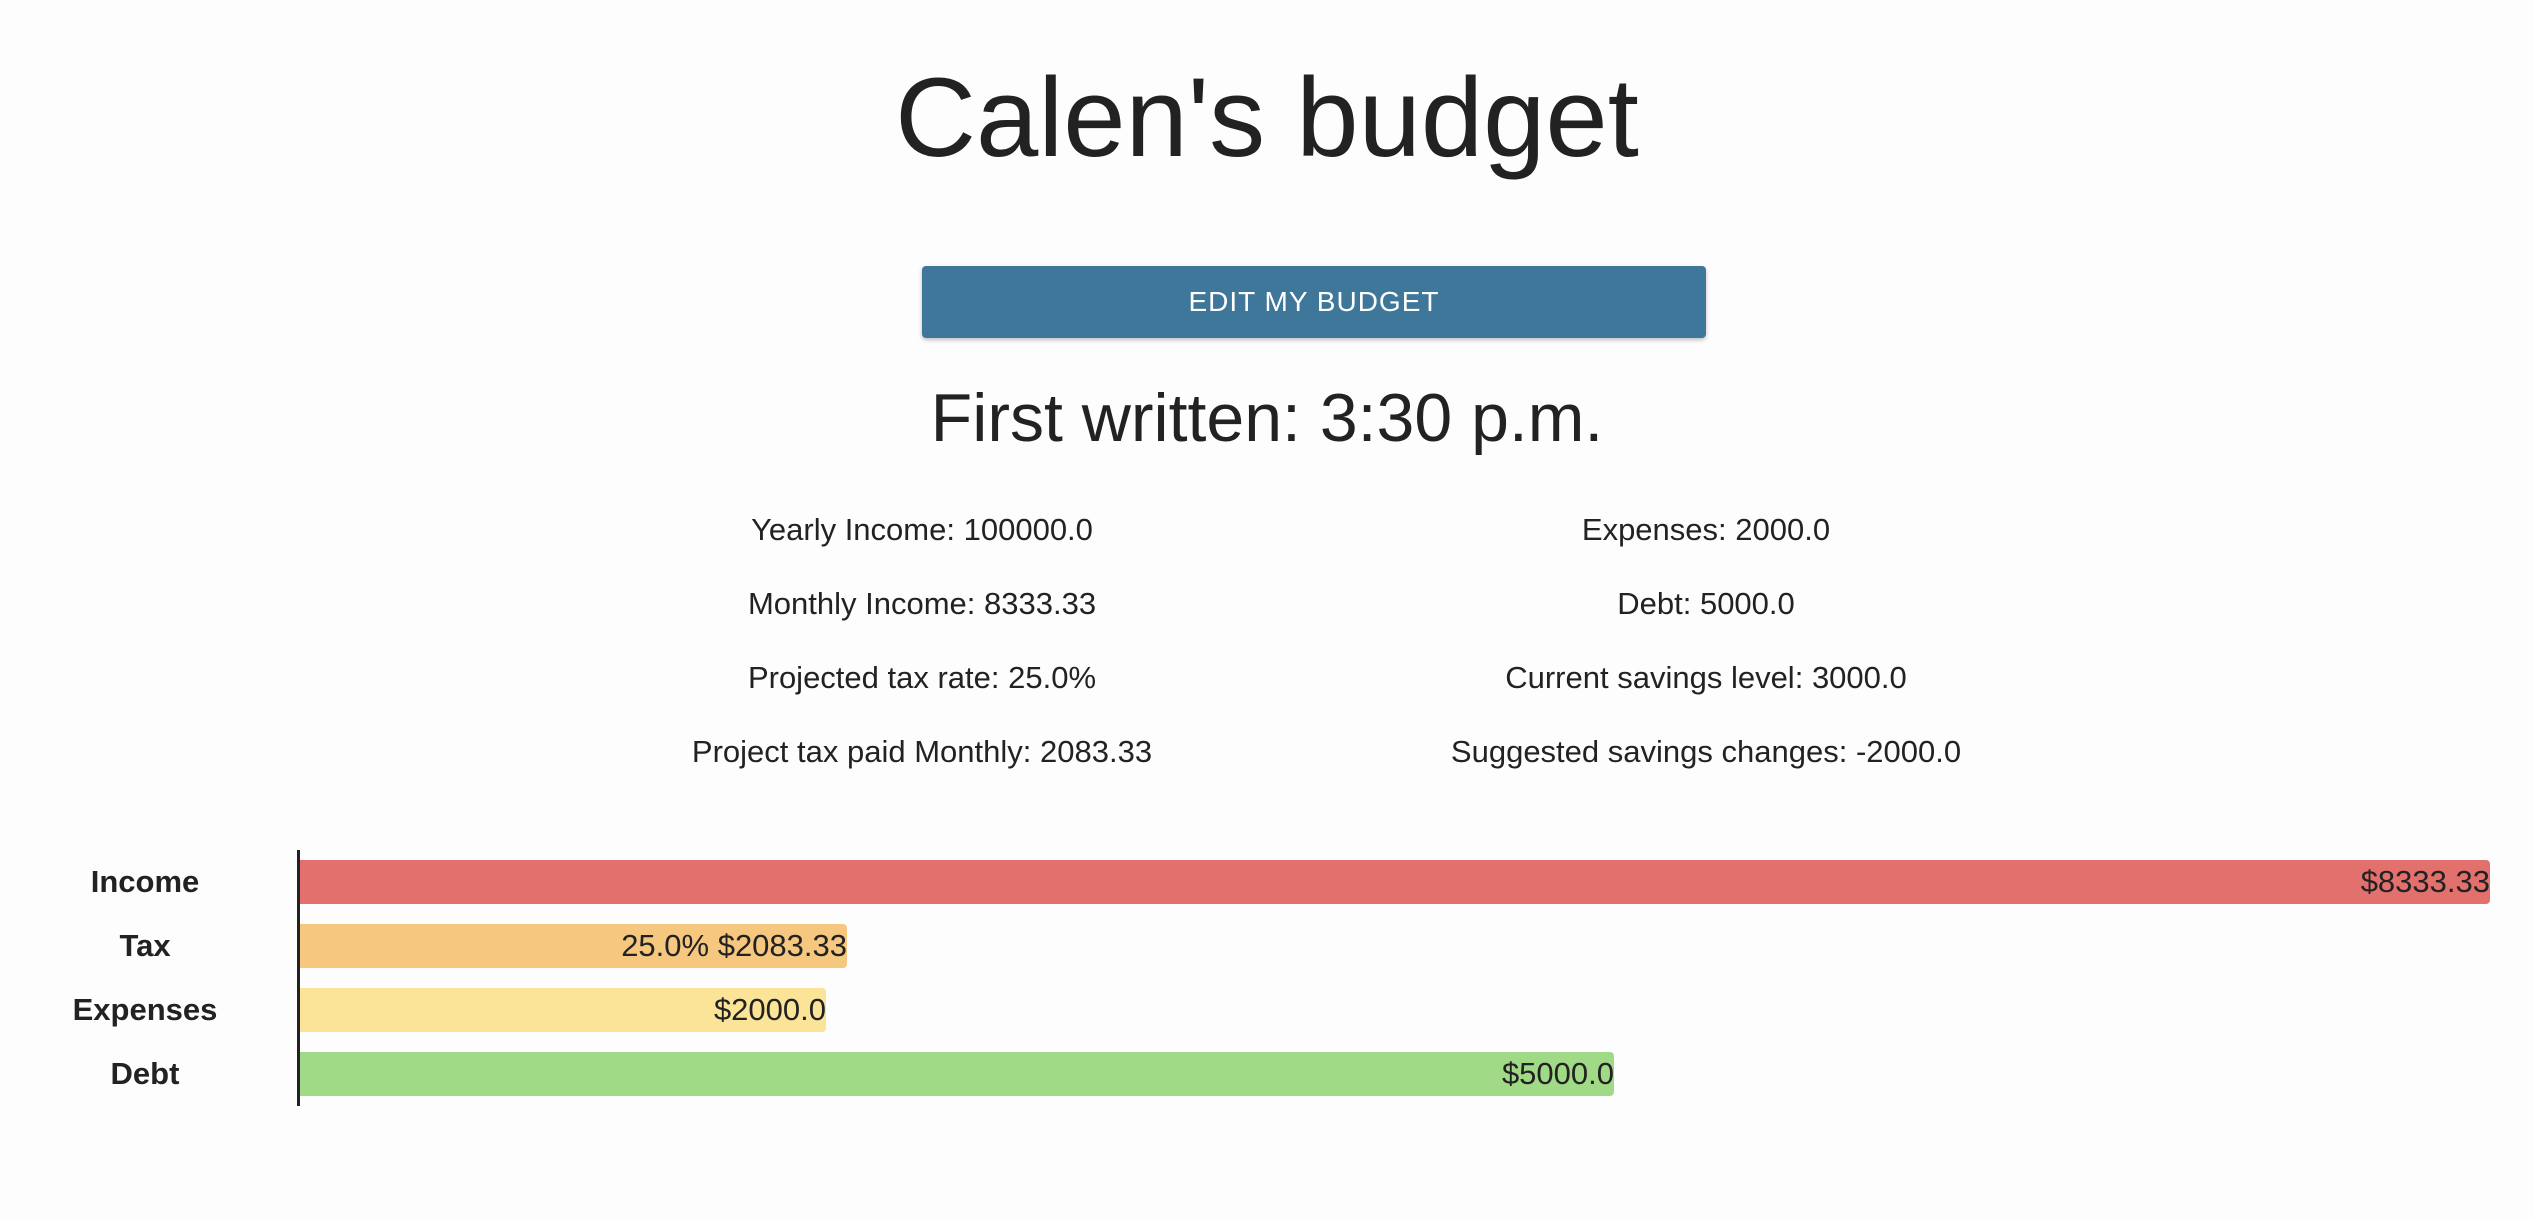  I want to click on stat-expenses: Expenses: 2000.0, so click(1706, 551).